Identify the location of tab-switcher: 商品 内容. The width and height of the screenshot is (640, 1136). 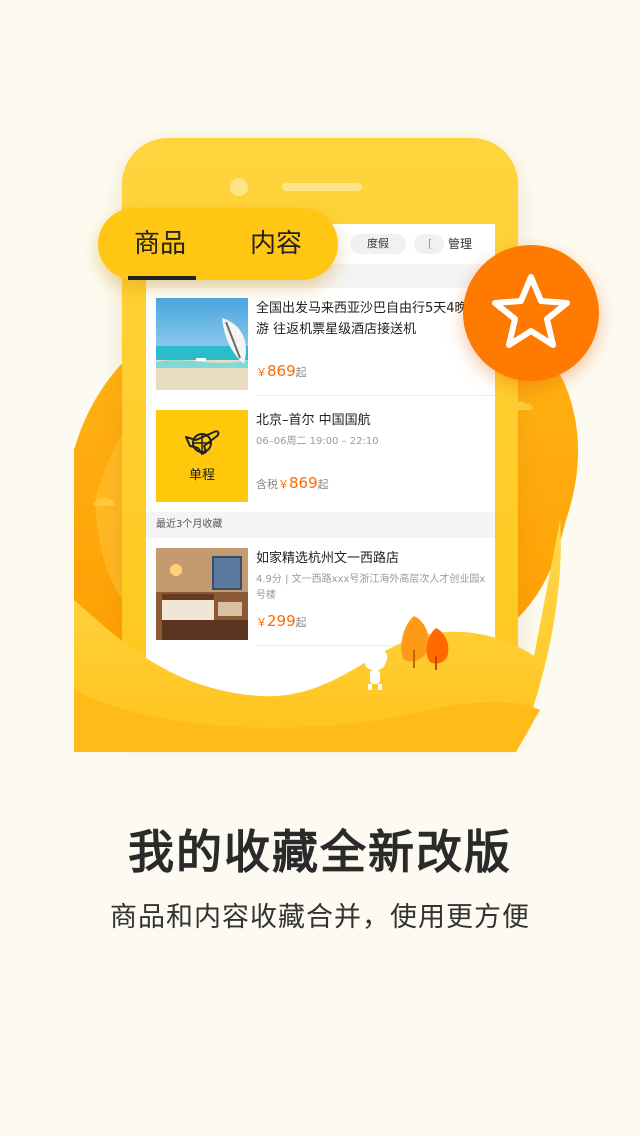
(218, 244).